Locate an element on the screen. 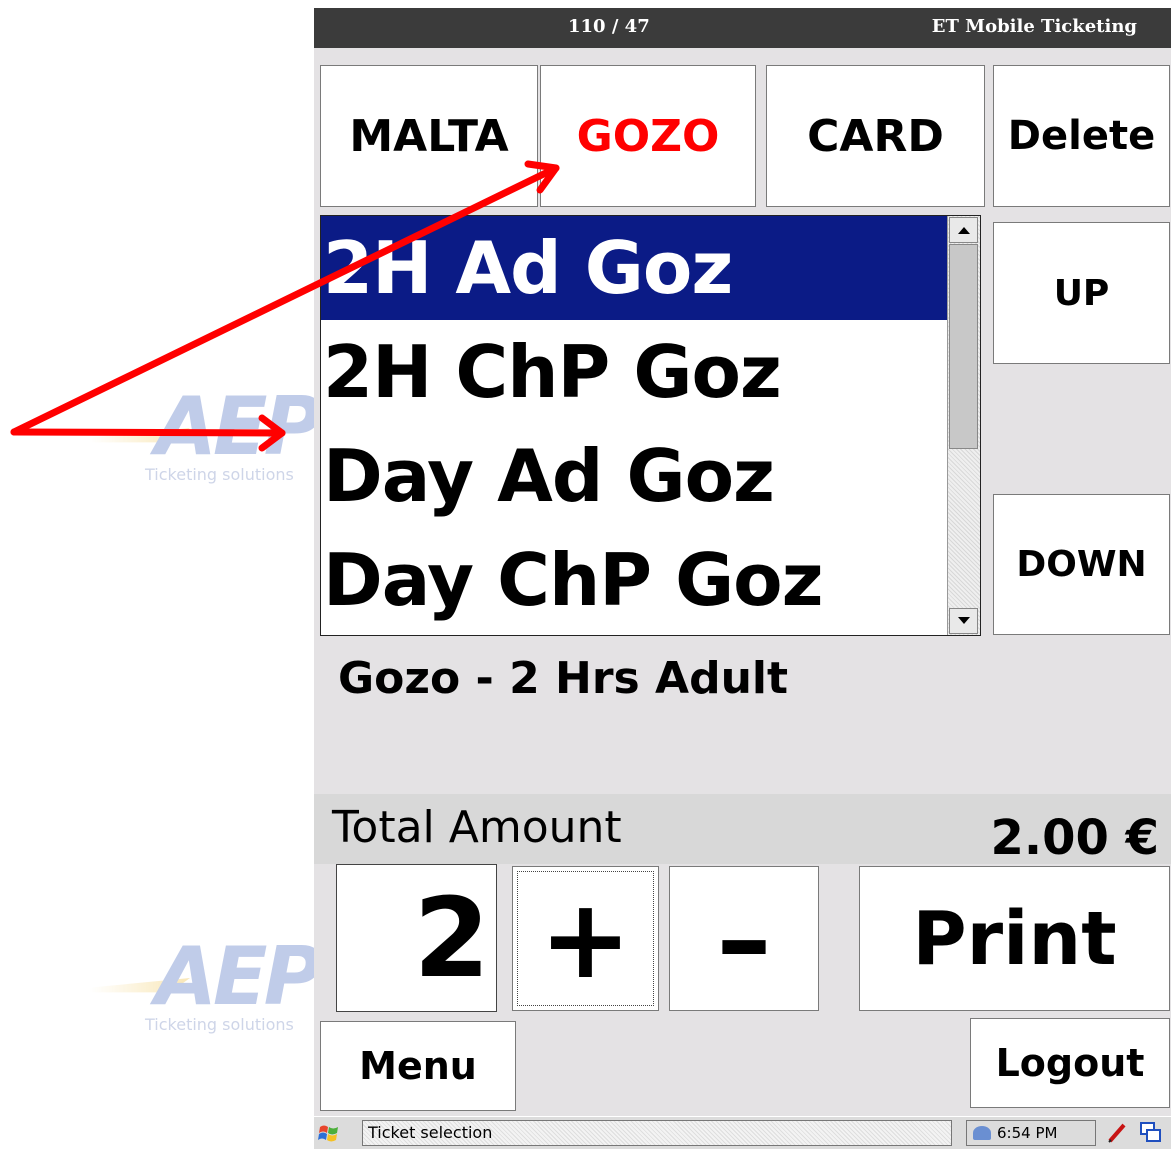 The width and height of the screenshot is (1171, 1149). quantity-display: 2 is located at coordinates (416, 938).